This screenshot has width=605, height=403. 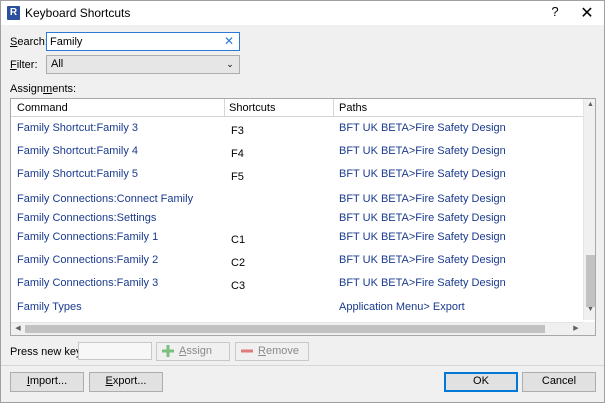 I want to click on scroll-down-icon: ▼, so click(x=589, y=312).